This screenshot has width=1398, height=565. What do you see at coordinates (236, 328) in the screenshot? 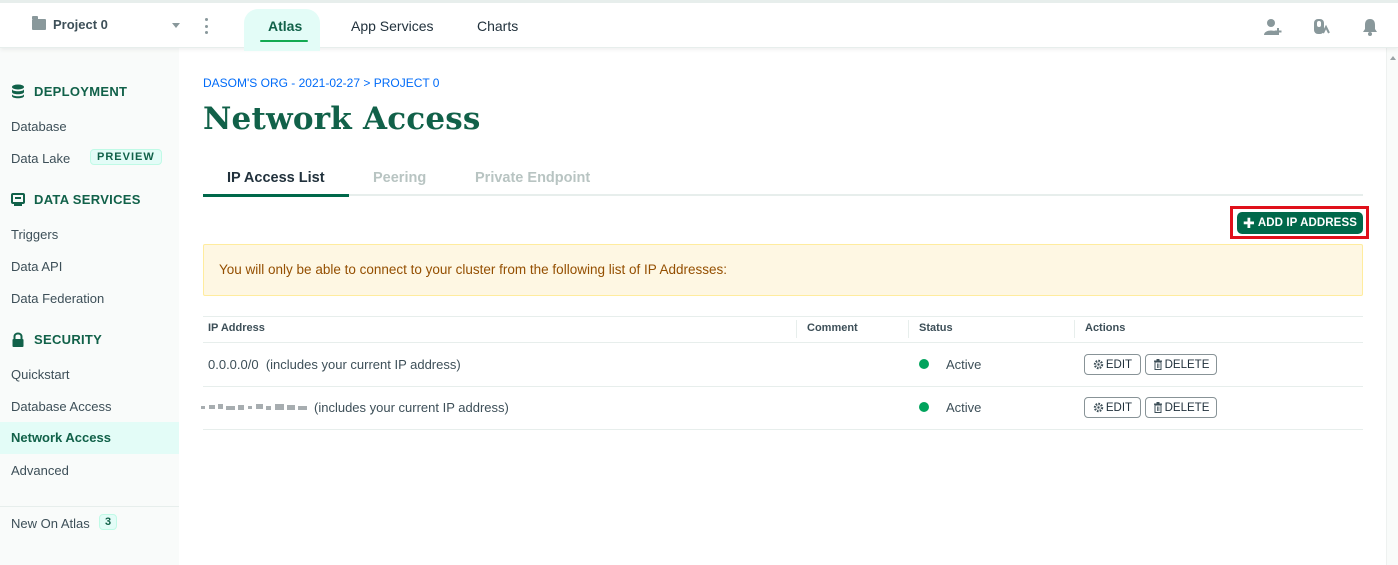
I see `column-header-ip-address: IP Address` at bounding box center [236, 328].